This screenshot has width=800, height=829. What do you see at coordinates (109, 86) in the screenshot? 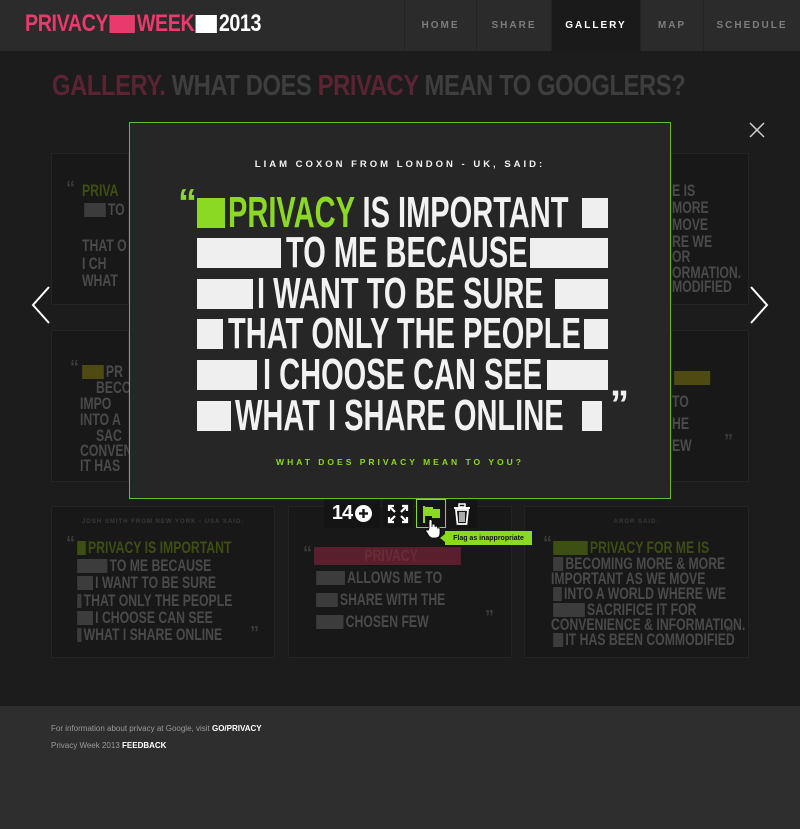
I see `page-title-prefix: GALLERY.` at bounding box center [109, 86].